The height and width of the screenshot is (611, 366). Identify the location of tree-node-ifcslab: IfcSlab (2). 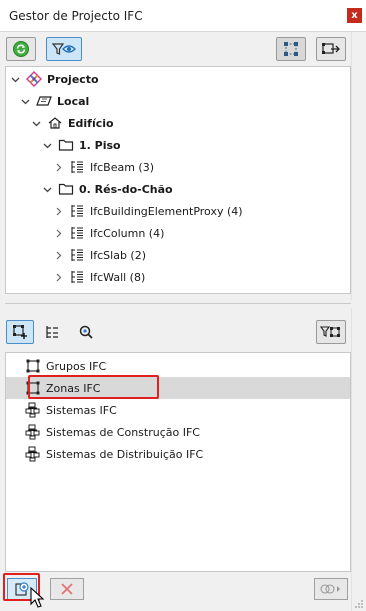
(99, 255).